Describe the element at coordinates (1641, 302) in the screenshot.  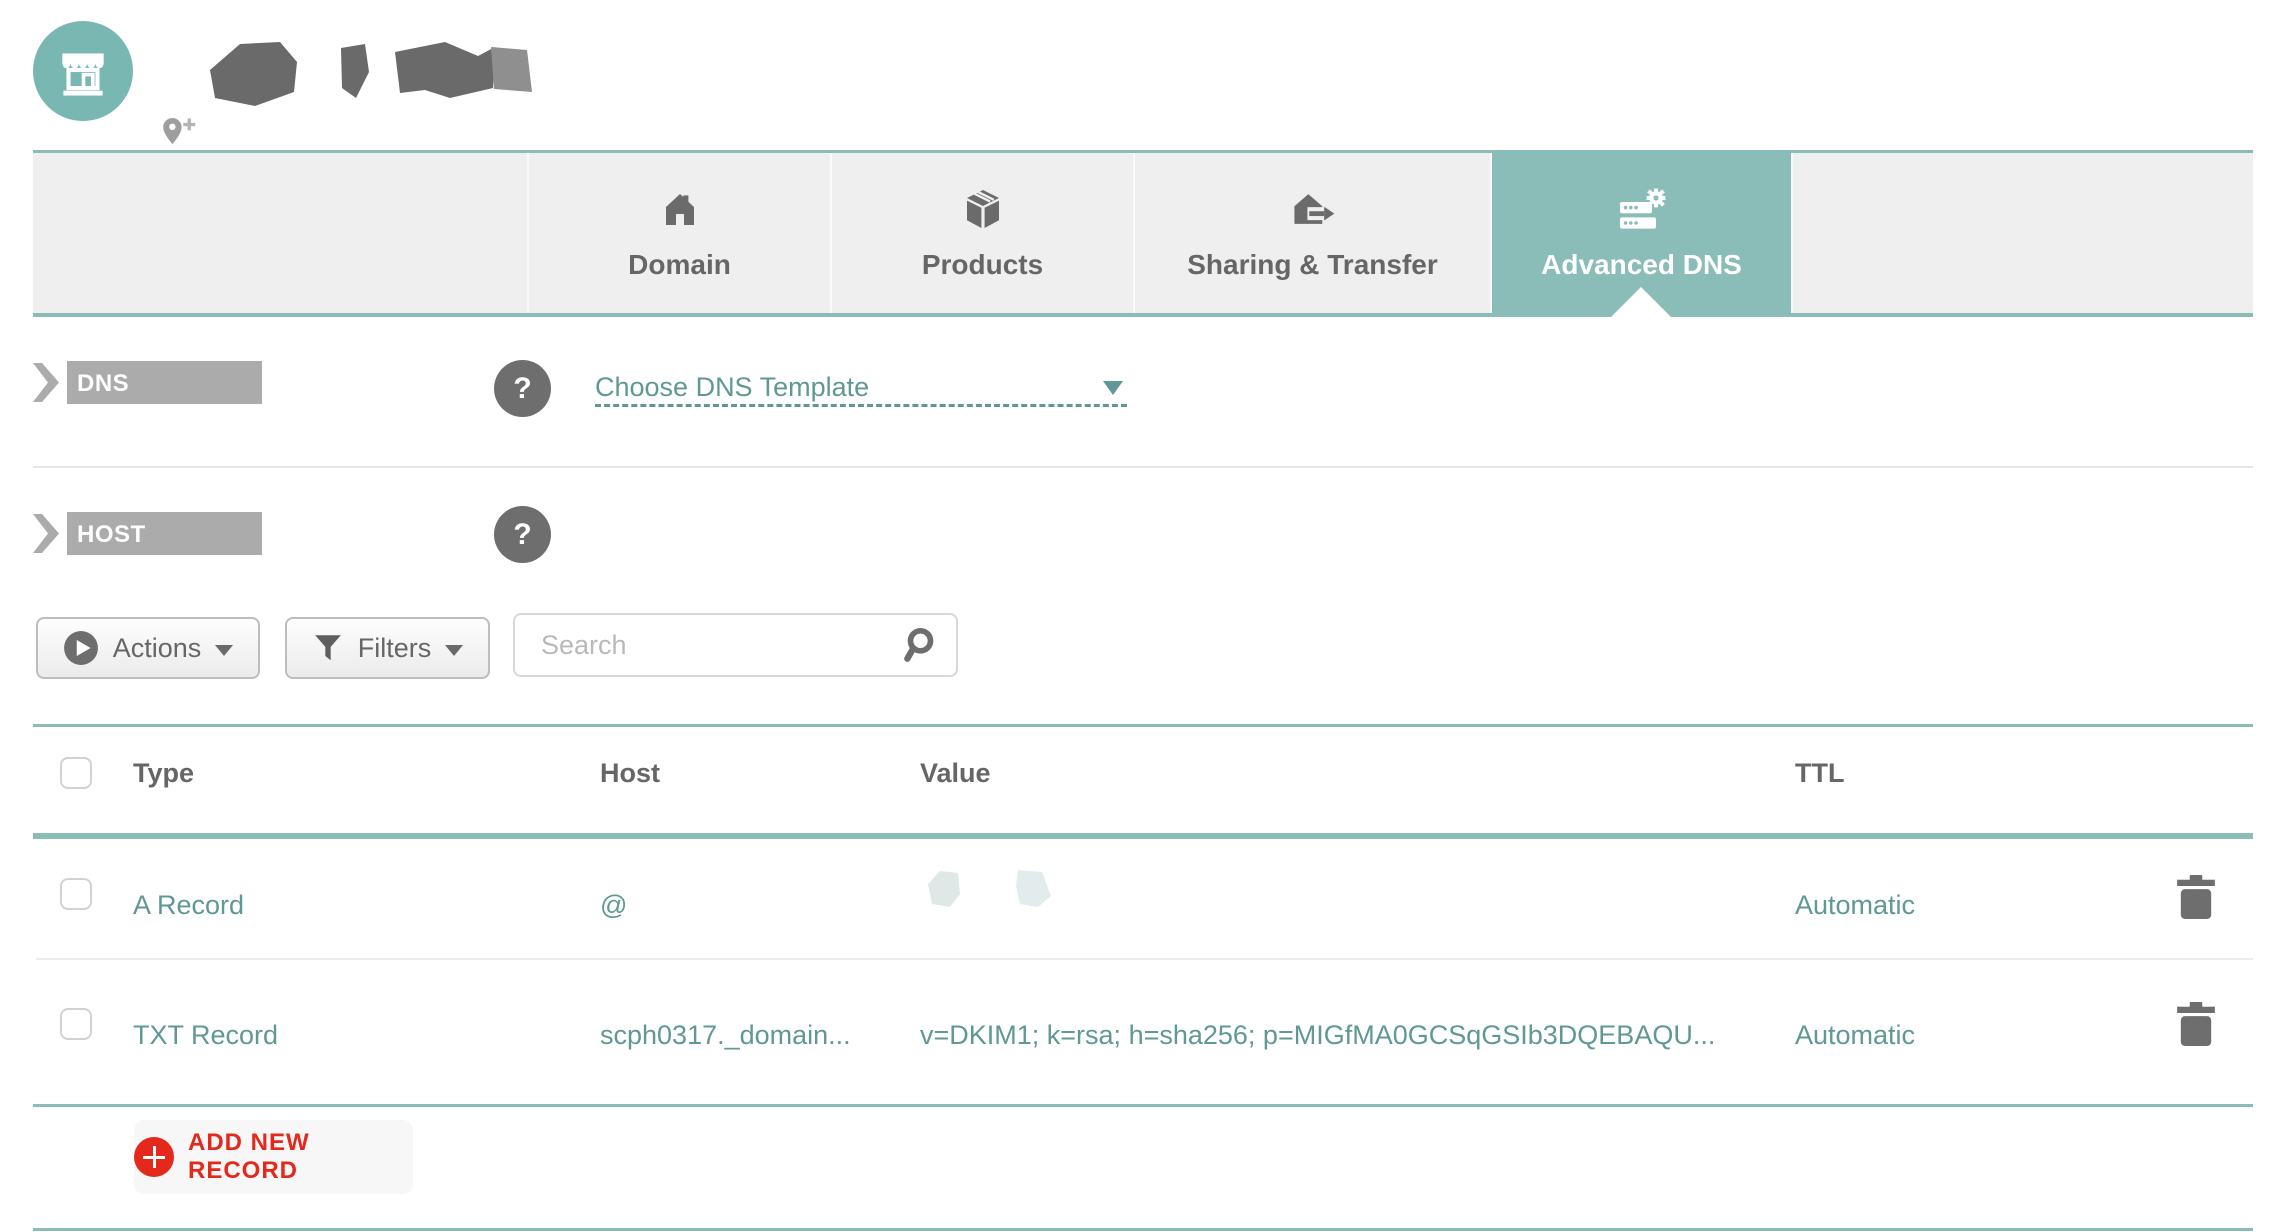
I see `active-tab-notch` at that location.